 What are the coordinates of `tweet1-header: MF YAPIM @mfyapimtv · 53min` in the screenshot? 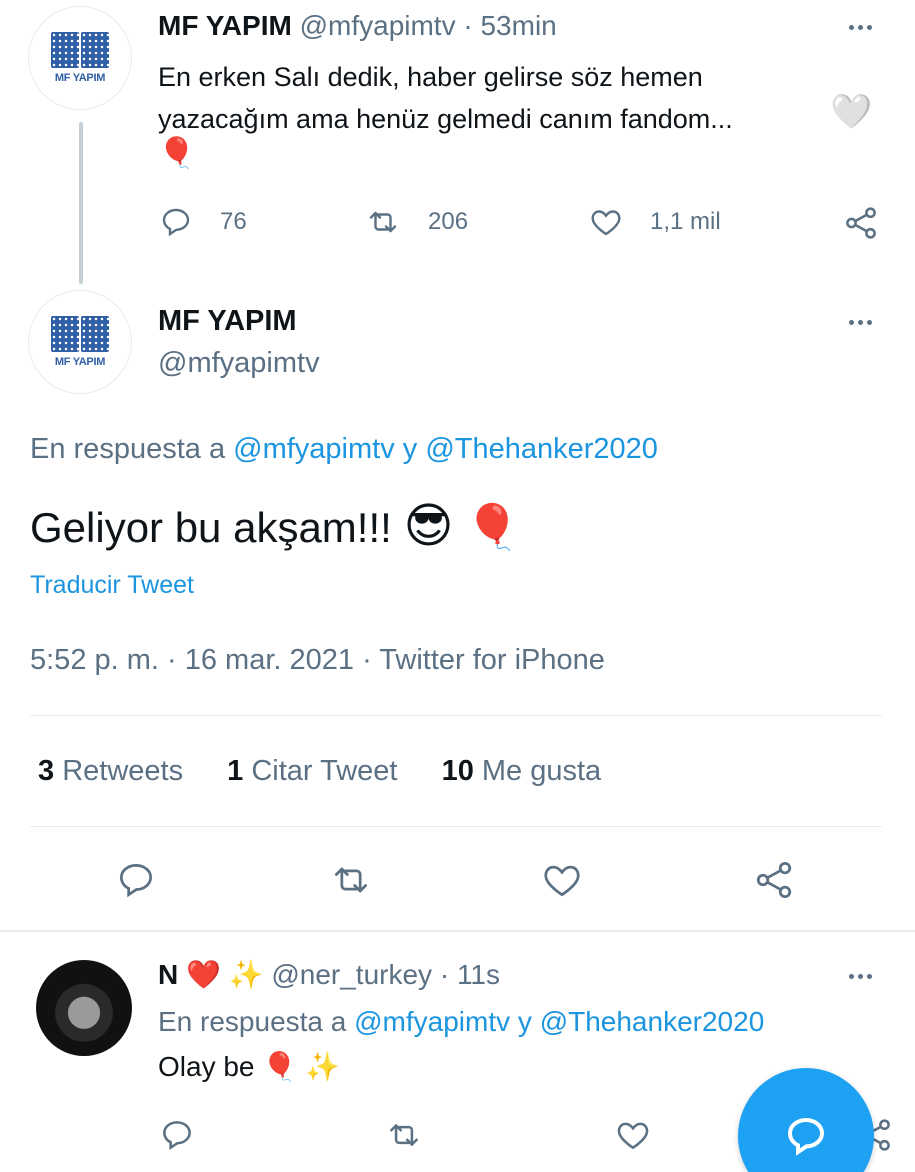 It's located at (357, 26).